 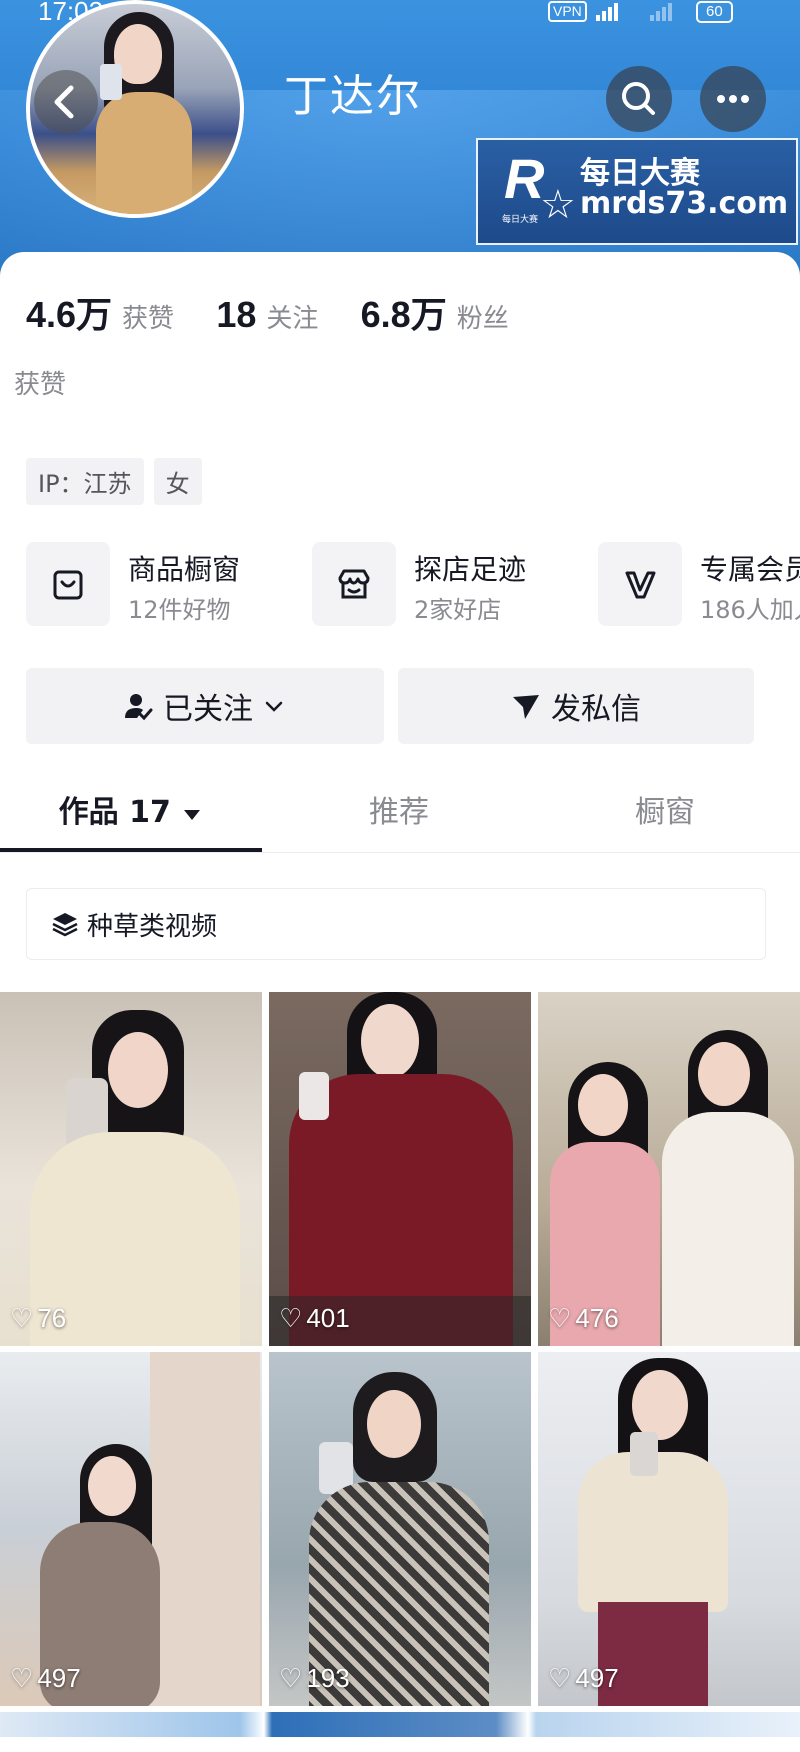 What do you see at coordinates (684, 203) in the screenshot?
I see `watermark-url: mrds73.com` at bounding box center [684, 203].